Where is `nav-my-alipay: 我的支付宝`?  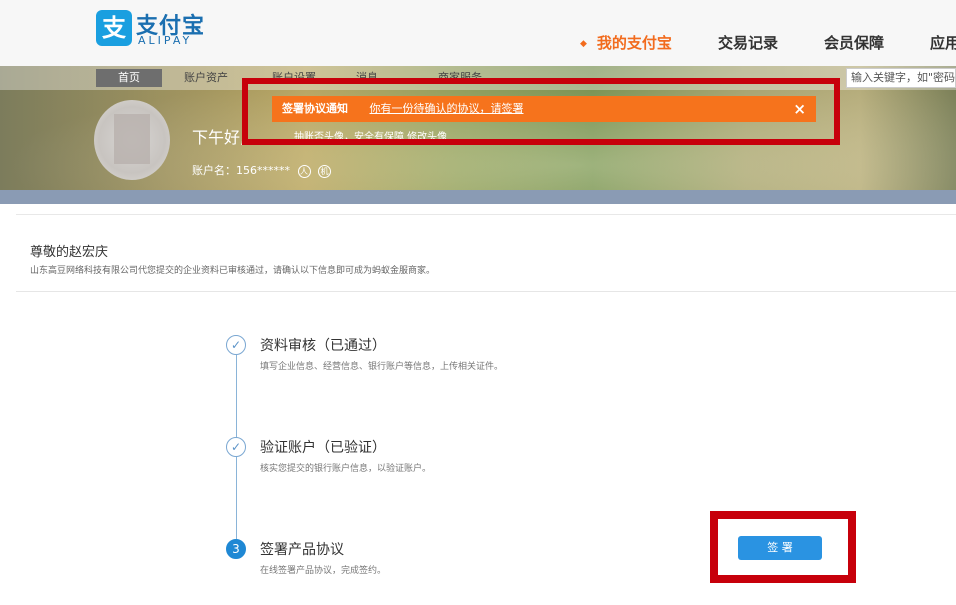
nav-my-alipay: 我的支付宝 is located at coordinates (626, 42).